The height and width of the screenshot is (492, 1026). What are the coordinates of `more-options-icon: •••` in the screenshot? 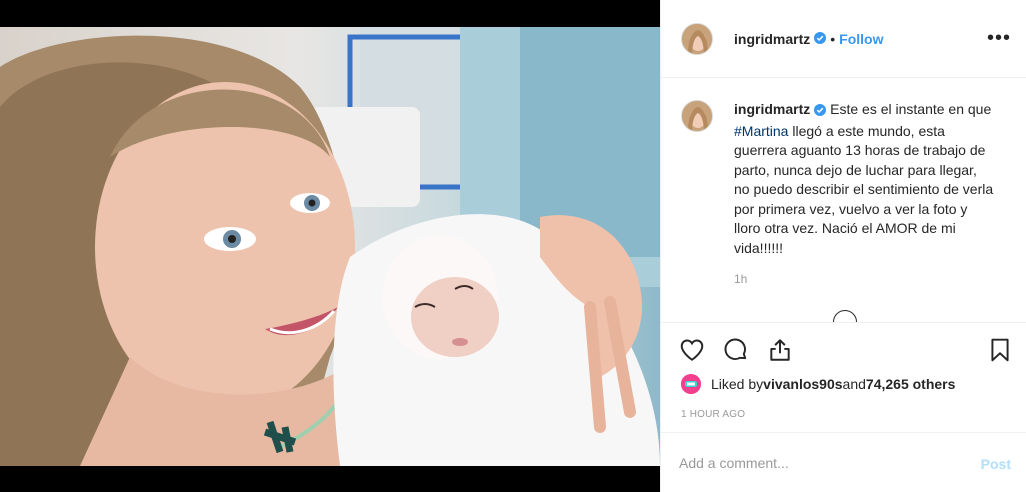 It's located at (999, 38).